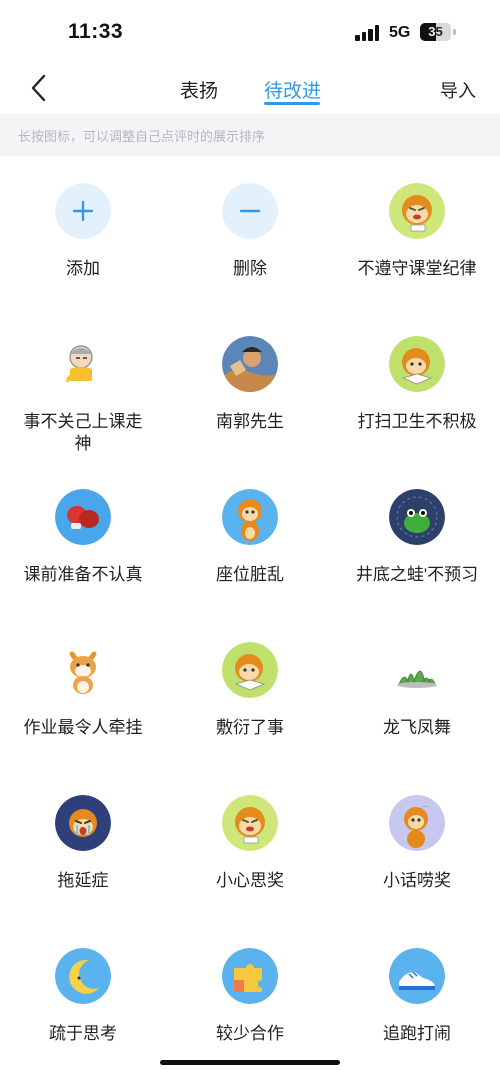  I want to click on chevron-left-icon, so click(38, 88).